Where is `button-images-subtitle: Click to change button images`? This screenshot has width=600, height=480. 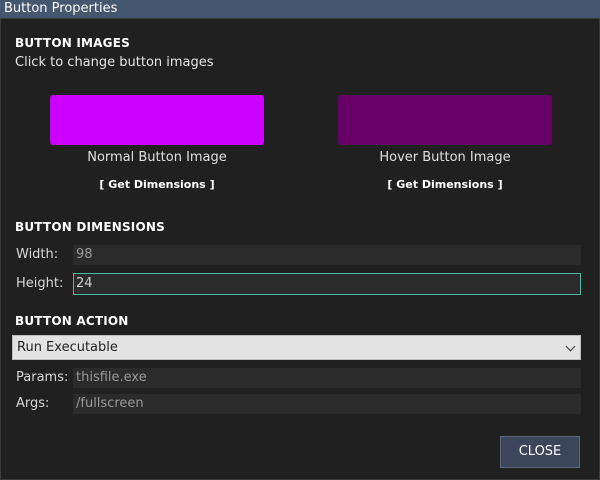
button-images-subtitle: Click to change button images is located at coordinates (114, 62).